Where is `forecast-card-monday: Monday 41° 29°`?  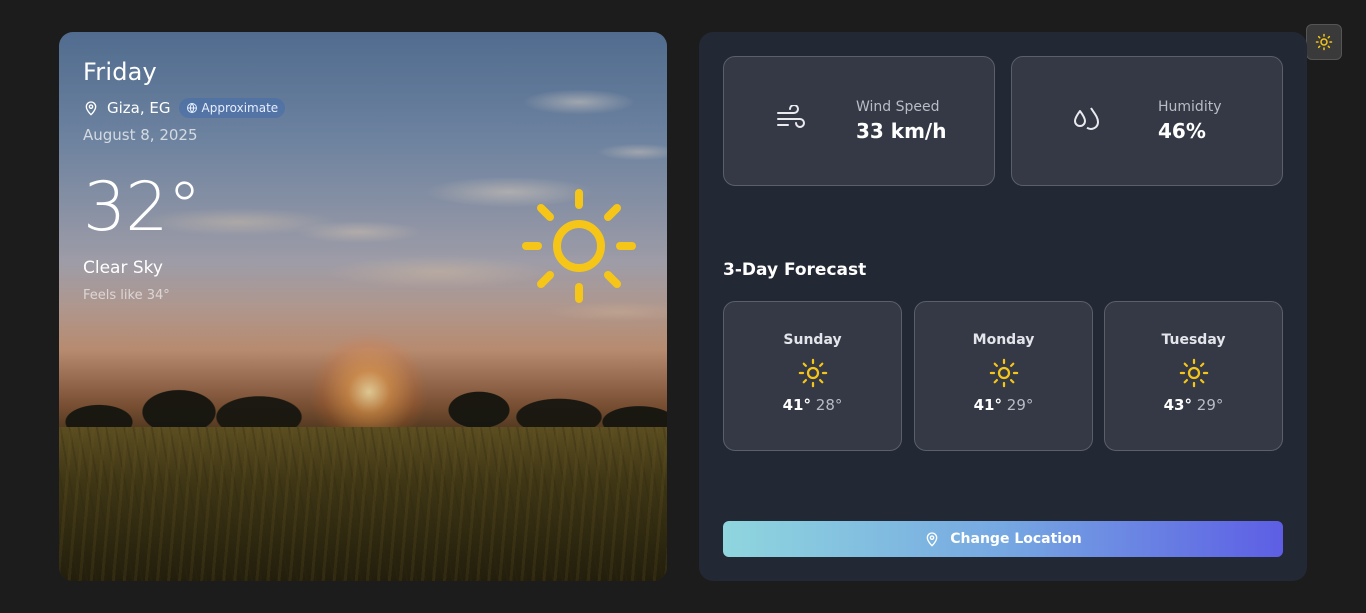 forecast-card-monday: Monday 41° 29° is located at coordinates (1003, 376).